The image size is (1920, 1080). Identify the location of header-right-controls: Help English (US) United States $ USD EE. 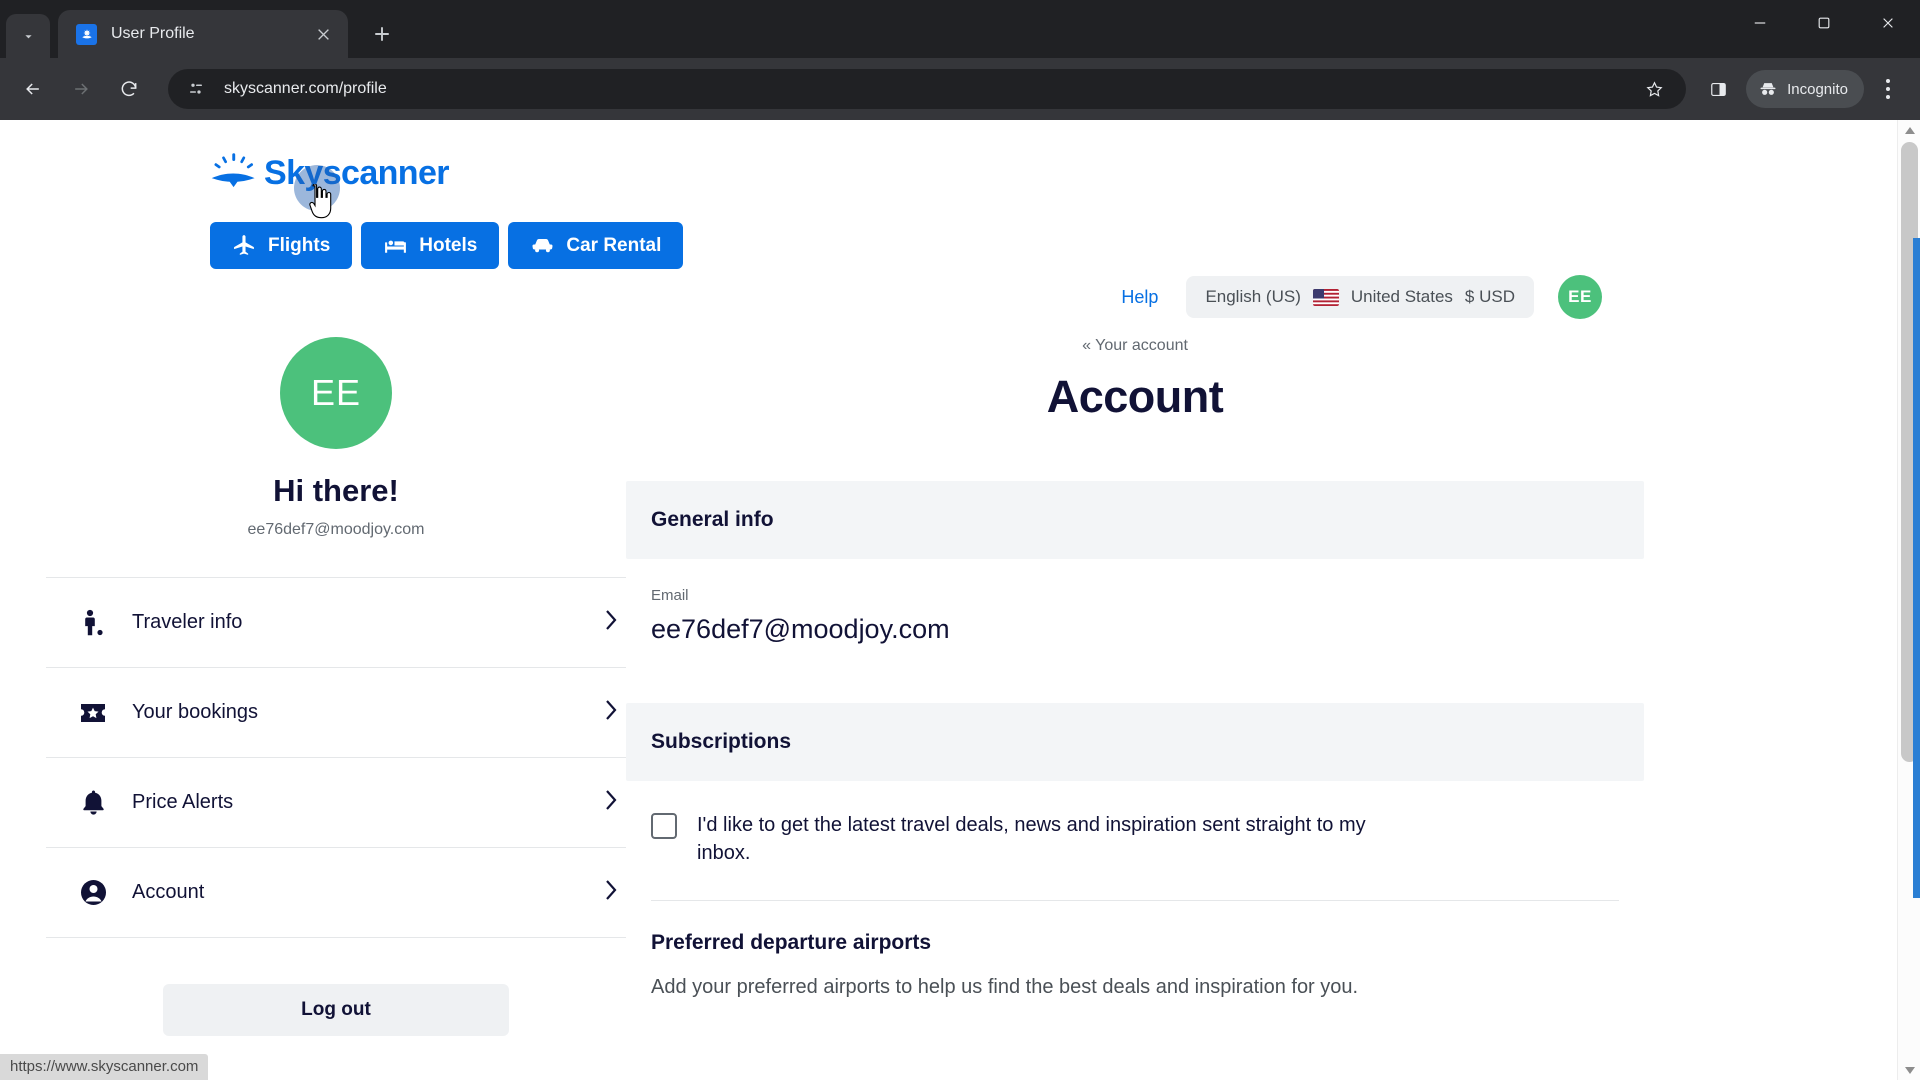
(1361, 297).